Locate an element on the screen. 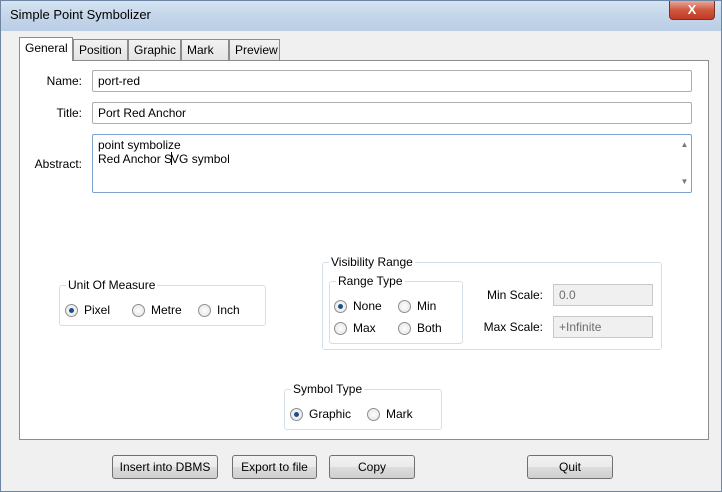 The image size is (722, 492). range-both-radio: Both is located at coordinates (420, 328).